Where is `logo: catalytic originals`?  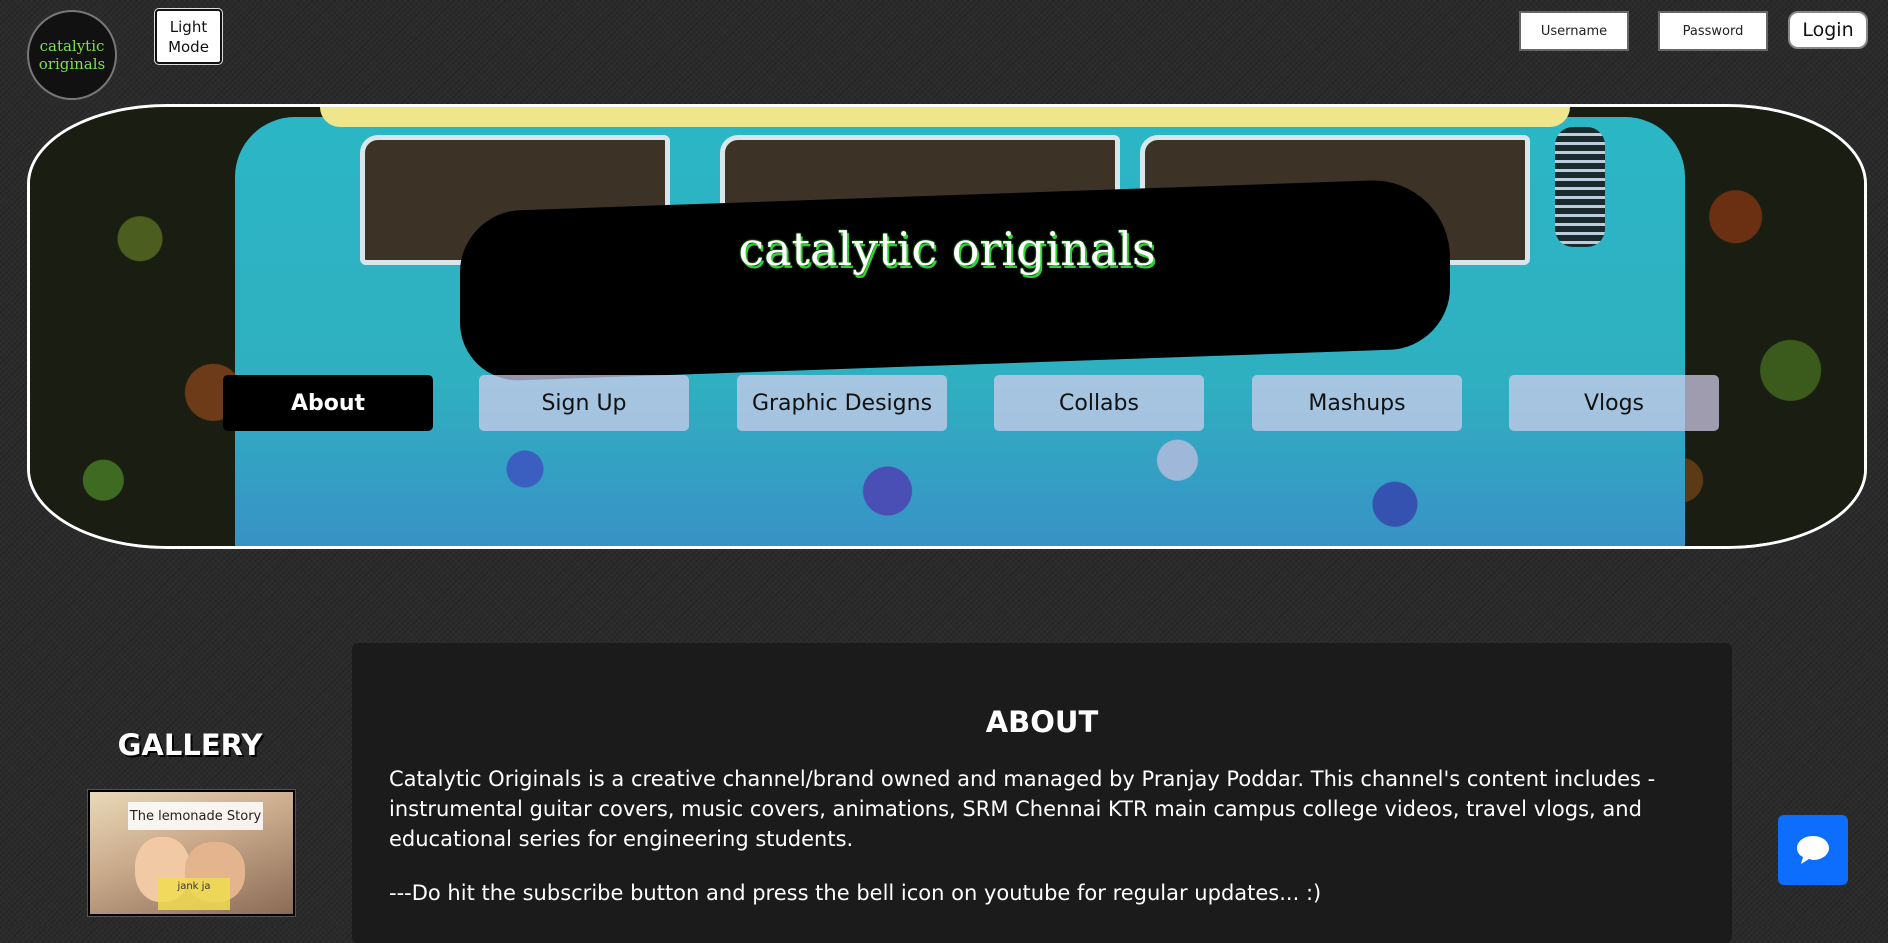 logo: catalytic originals is located at coordinates (72, 55).